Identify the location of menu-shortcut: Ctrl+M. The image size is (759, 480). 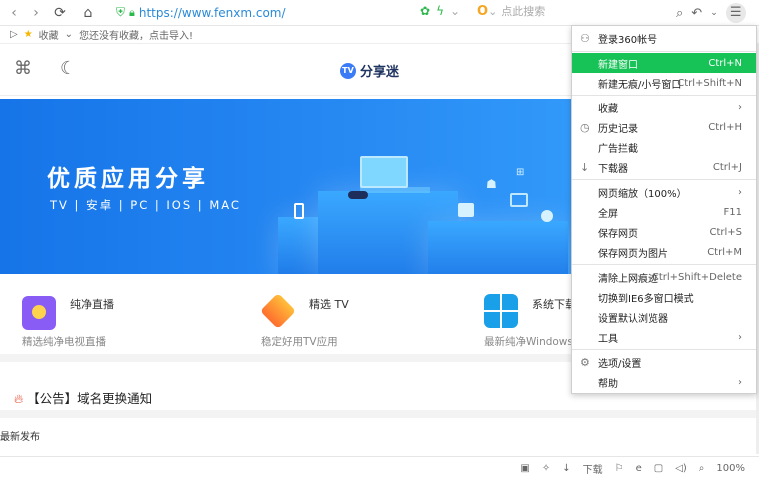
(724, 252).